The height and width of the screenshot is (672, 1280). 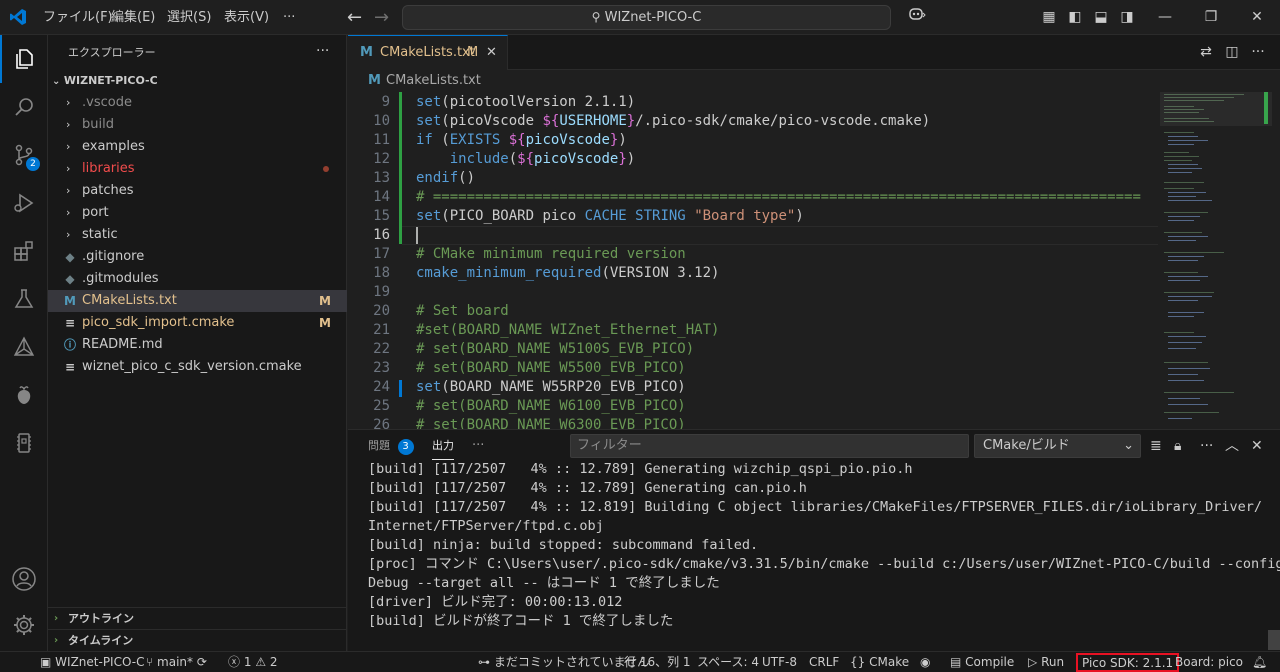 What do you see at coordinates (246, 17) in the screenshot?
I see `menu-view: 表示(V)` at bounding box center [246, 17].